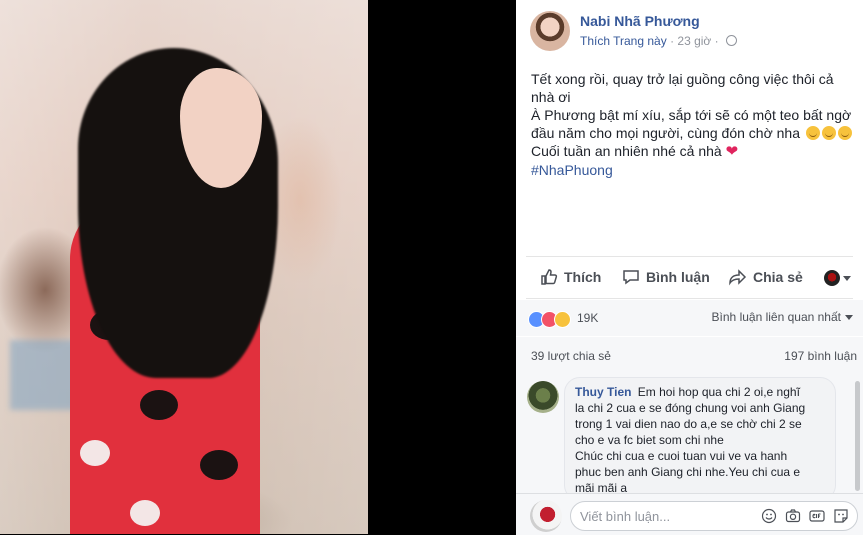  Describe the element at coordinates (689, 318) in the screenshot. I see `reactions-summary: 19K Bình luận liên quan nhất` at that location.